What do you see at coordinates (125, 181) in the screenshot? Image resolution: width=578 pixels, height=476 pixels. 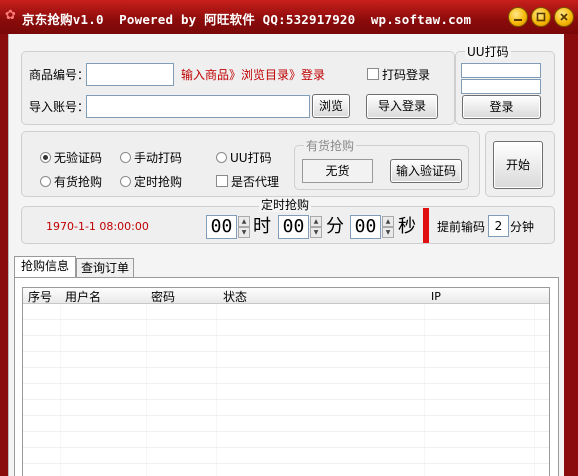 I see `radio-timed` at bounding box center [125, 181].